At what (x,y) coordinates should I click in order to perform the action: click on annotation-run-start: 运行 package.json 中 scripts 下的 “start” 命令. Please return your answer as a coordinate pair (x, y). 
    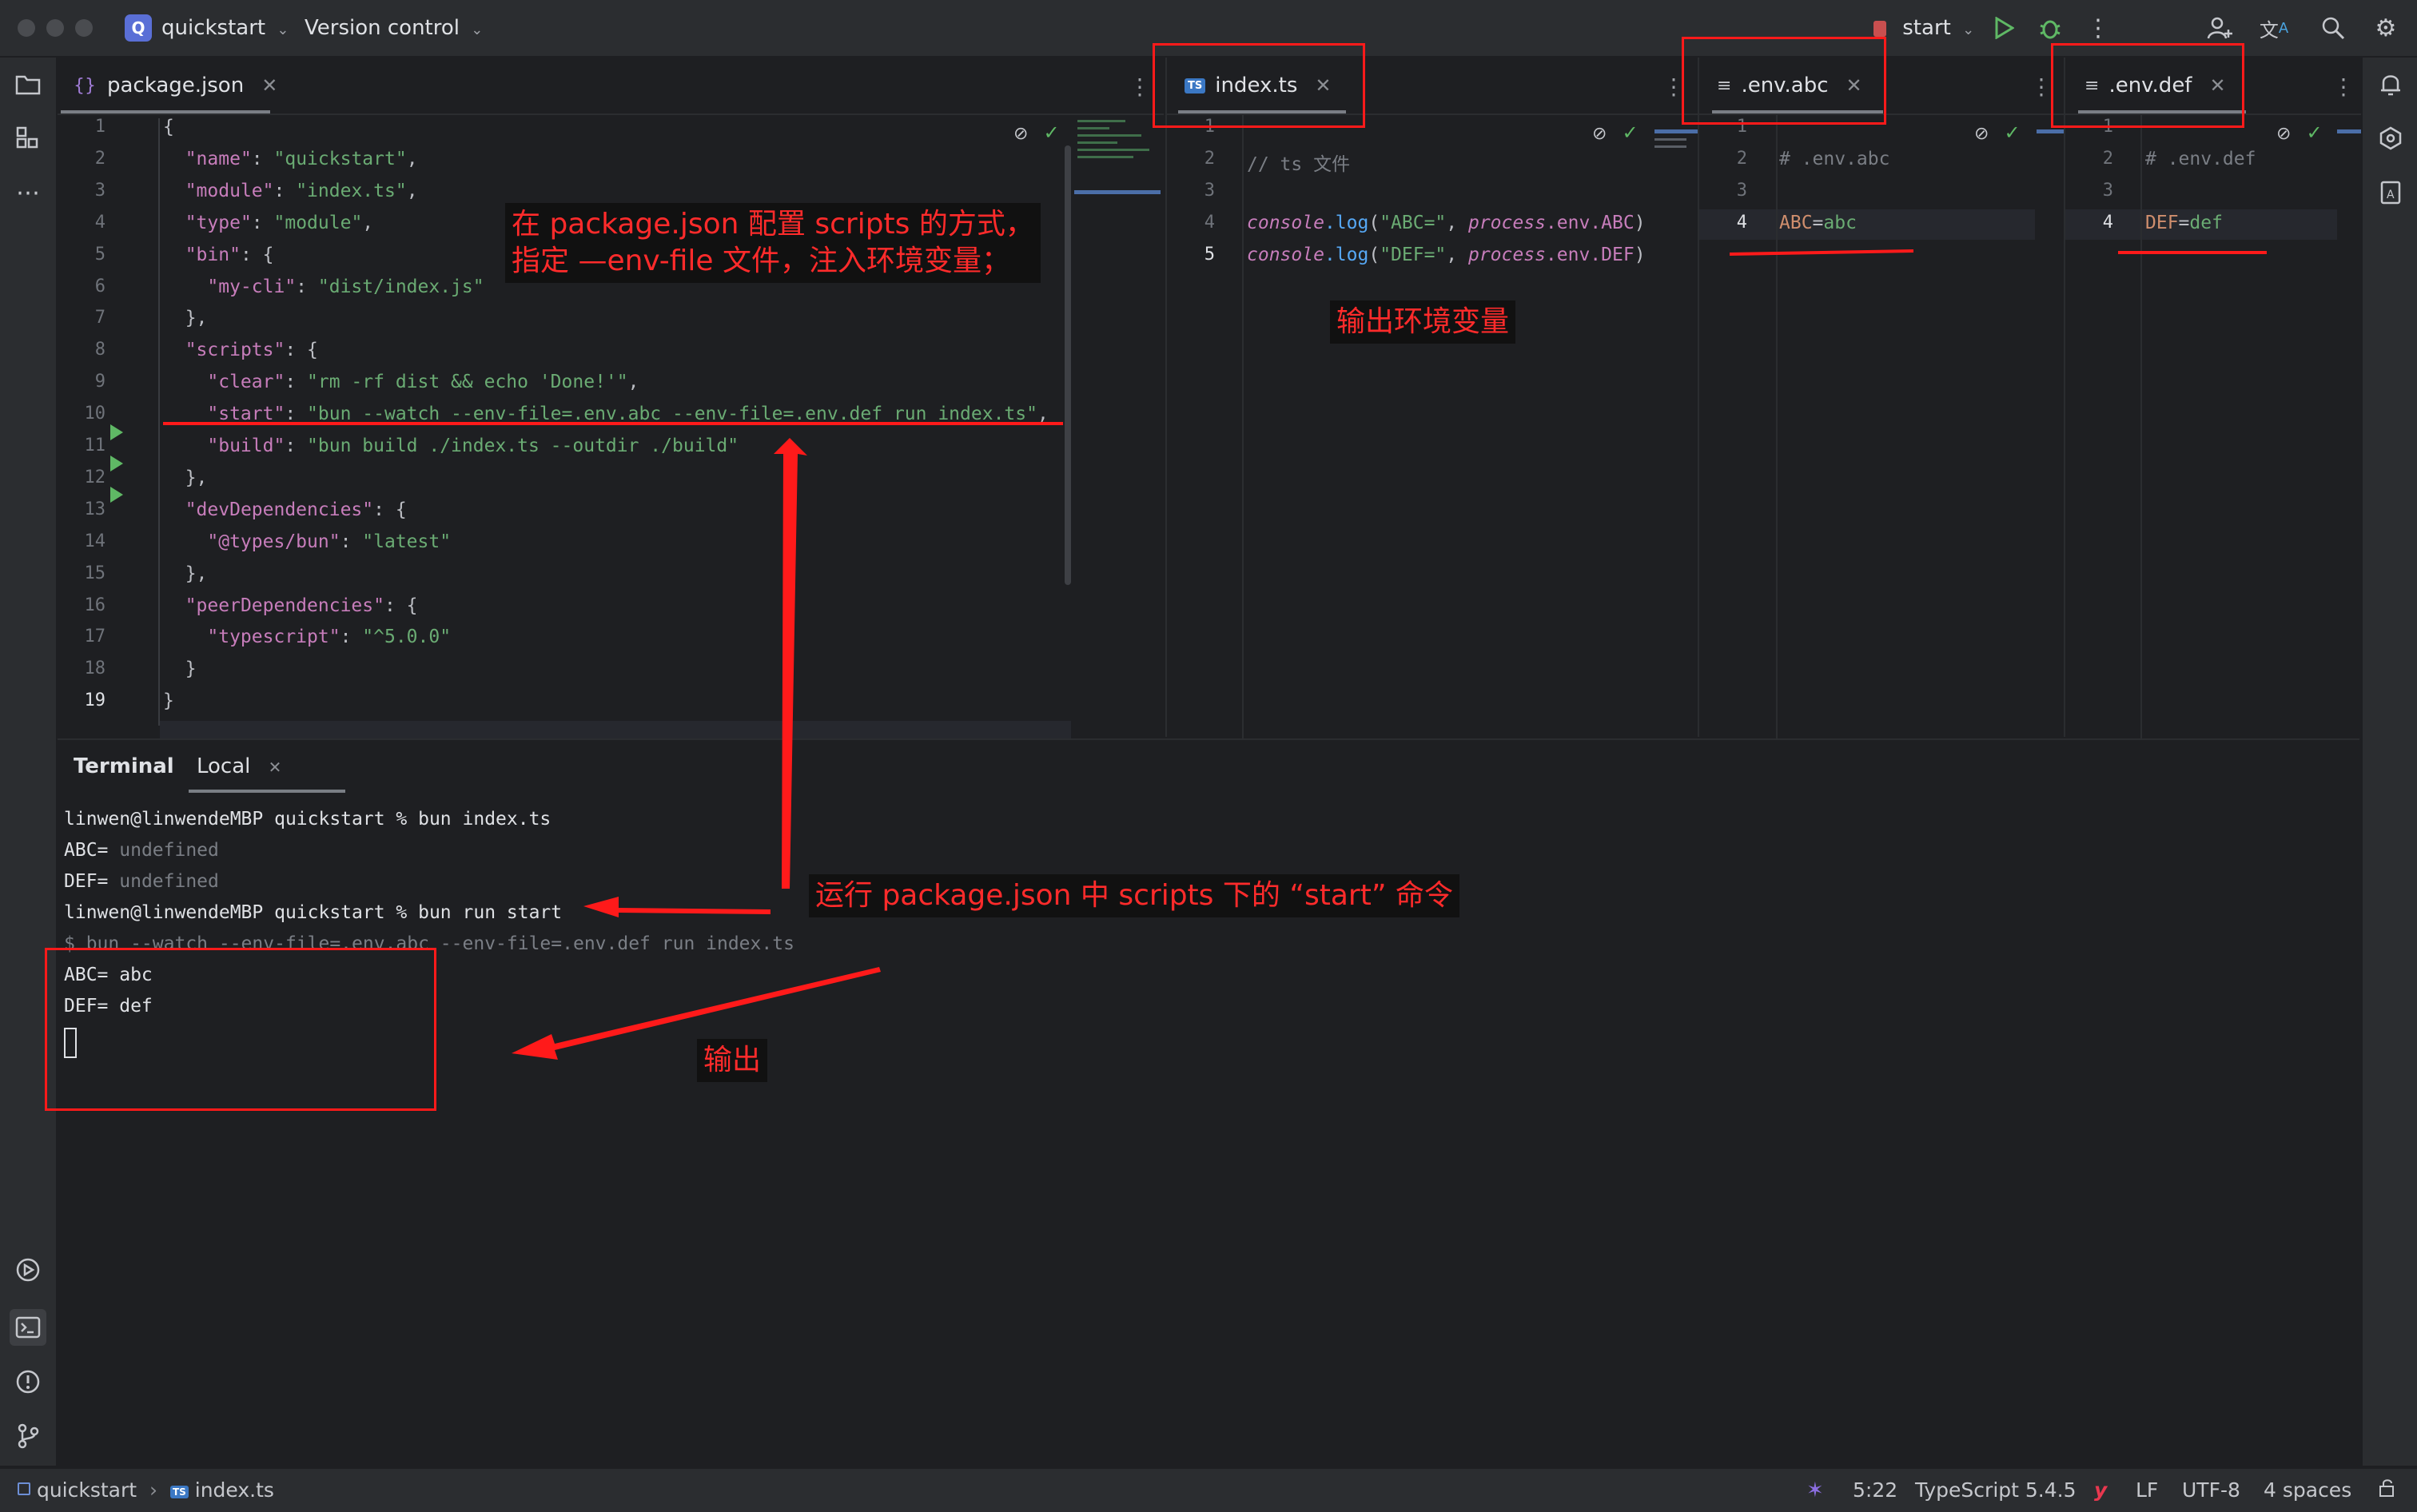
    Looking at the image, I should click on (1134, 895).